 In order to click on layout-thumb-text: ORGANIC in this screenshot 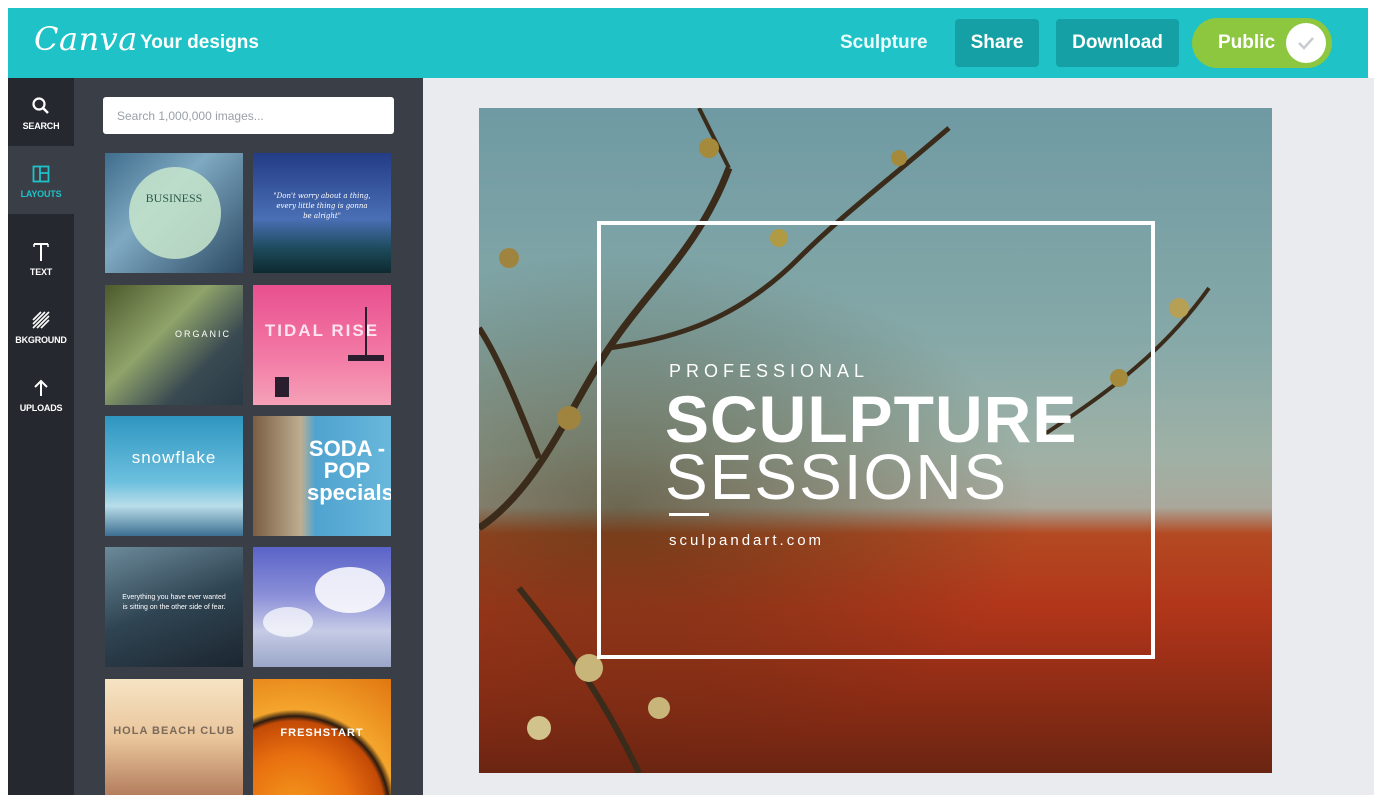, I will do `click(203, 334)`.